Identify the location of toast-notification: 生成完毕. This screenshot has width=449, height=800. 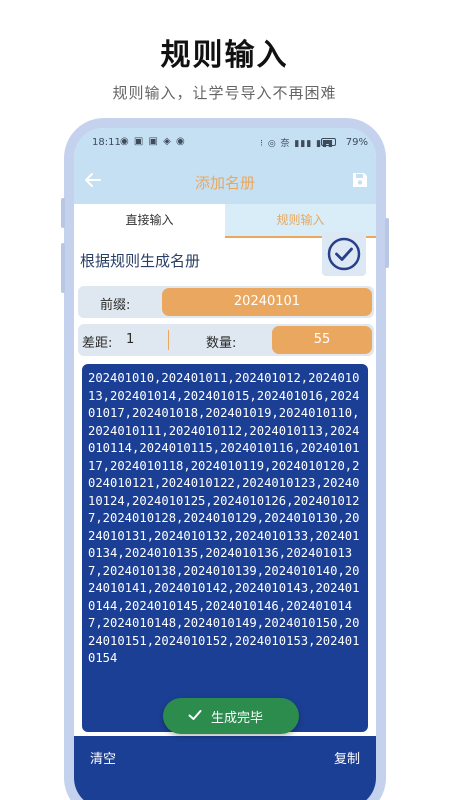
(231, 716).